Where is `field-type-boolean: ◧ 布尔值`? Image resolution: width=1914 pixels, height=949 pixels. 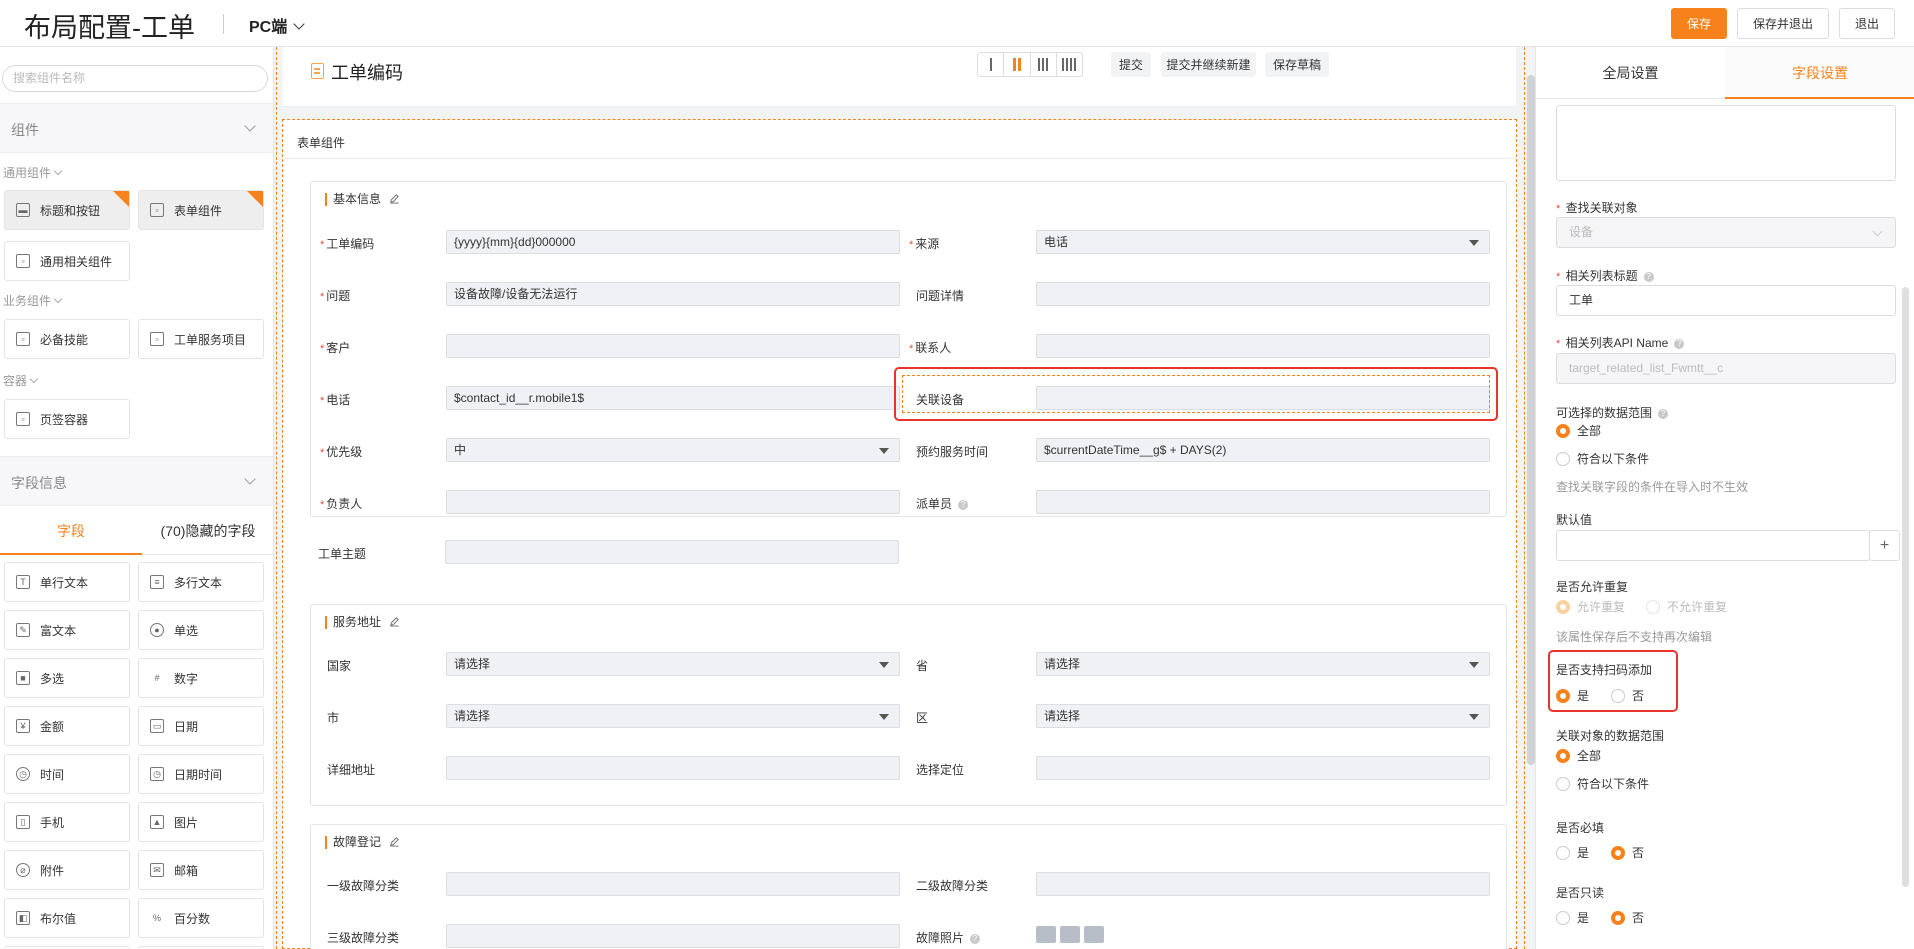
field-type-boolean: ◧ 布尔值 is located at coordinates (67, 918).